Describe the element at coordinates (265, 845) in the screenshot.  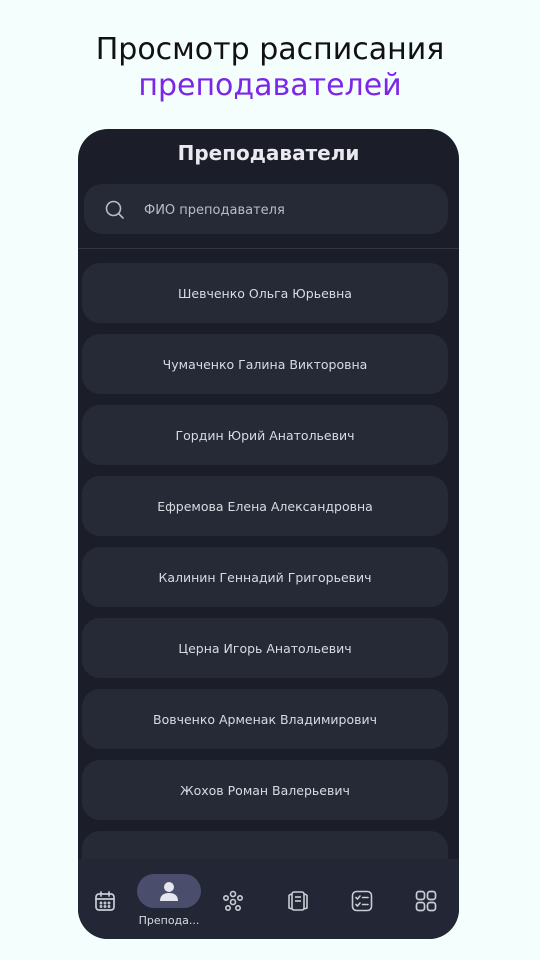
I see `list-item` at that location.